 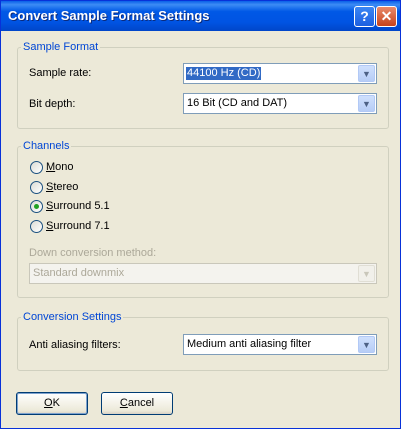 I want to click on sample-format-legend: Sample Format, so click(x=61, y=47).